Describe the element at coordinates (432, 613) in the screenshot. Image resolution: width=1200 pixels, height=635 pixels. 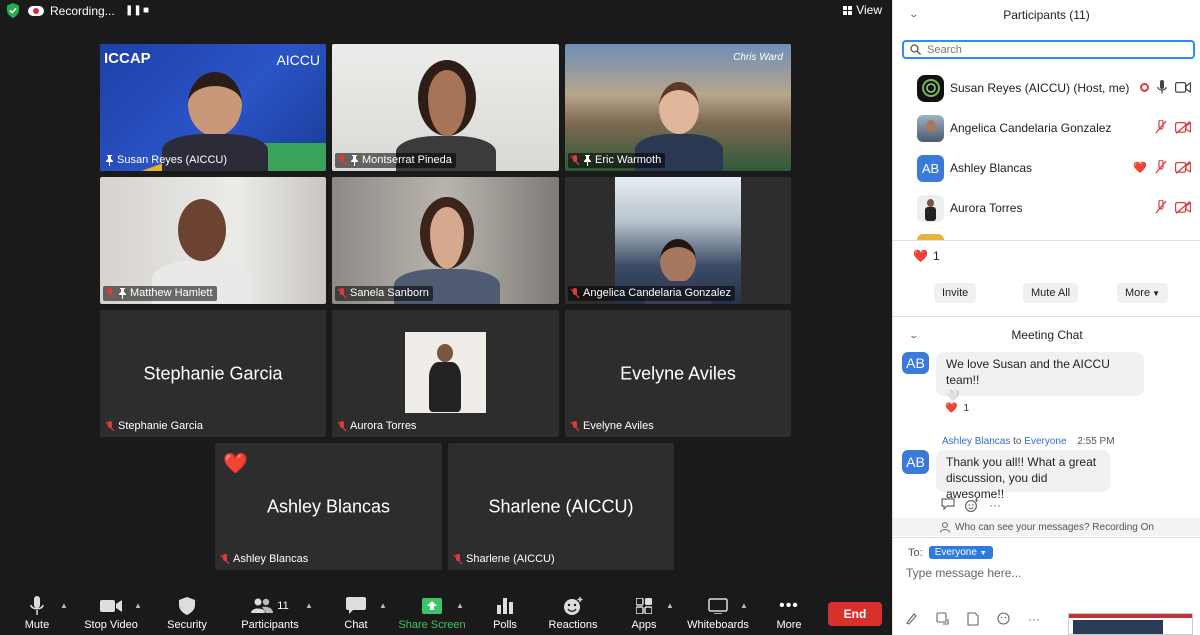
I see `share-screen-button: Share Screen` at that location.